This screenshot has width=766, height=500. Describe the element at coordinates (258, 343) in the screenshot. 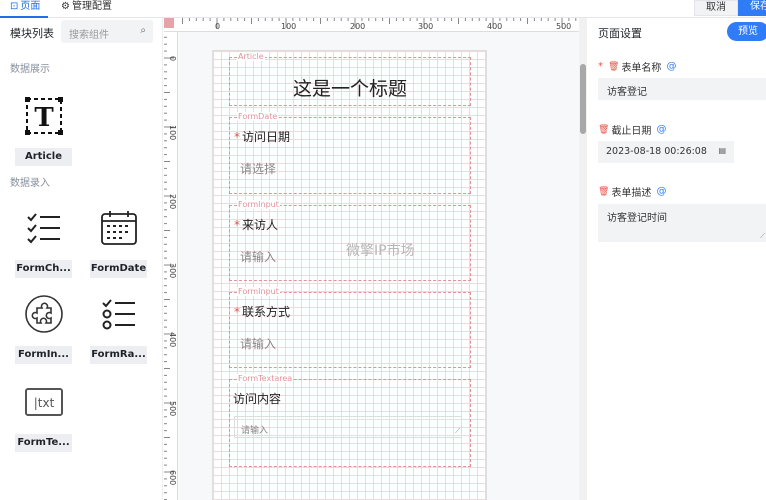

I see `contact-placeholder: 请输入` at that location.